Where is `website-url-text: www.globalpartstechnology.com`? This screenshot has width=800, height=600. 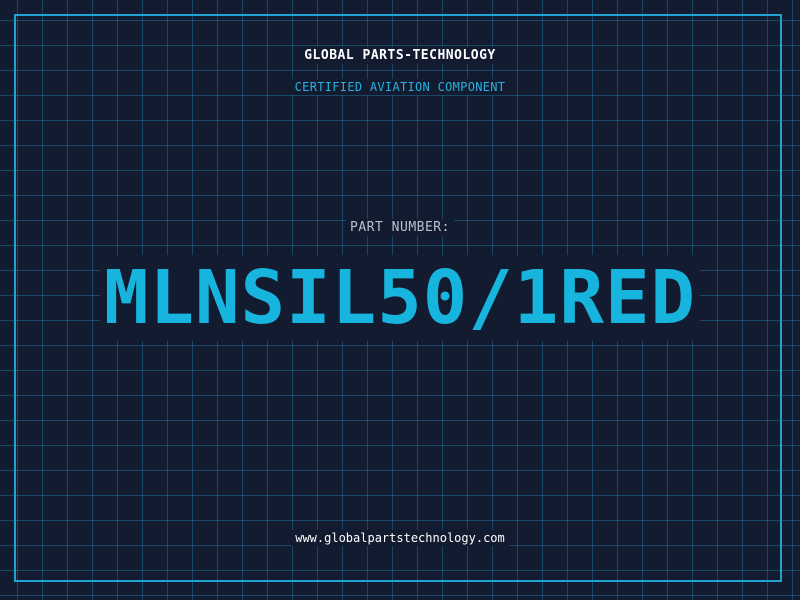
website-url-text: www.globalpartstechnology.com is located at coordinates (400, 538).